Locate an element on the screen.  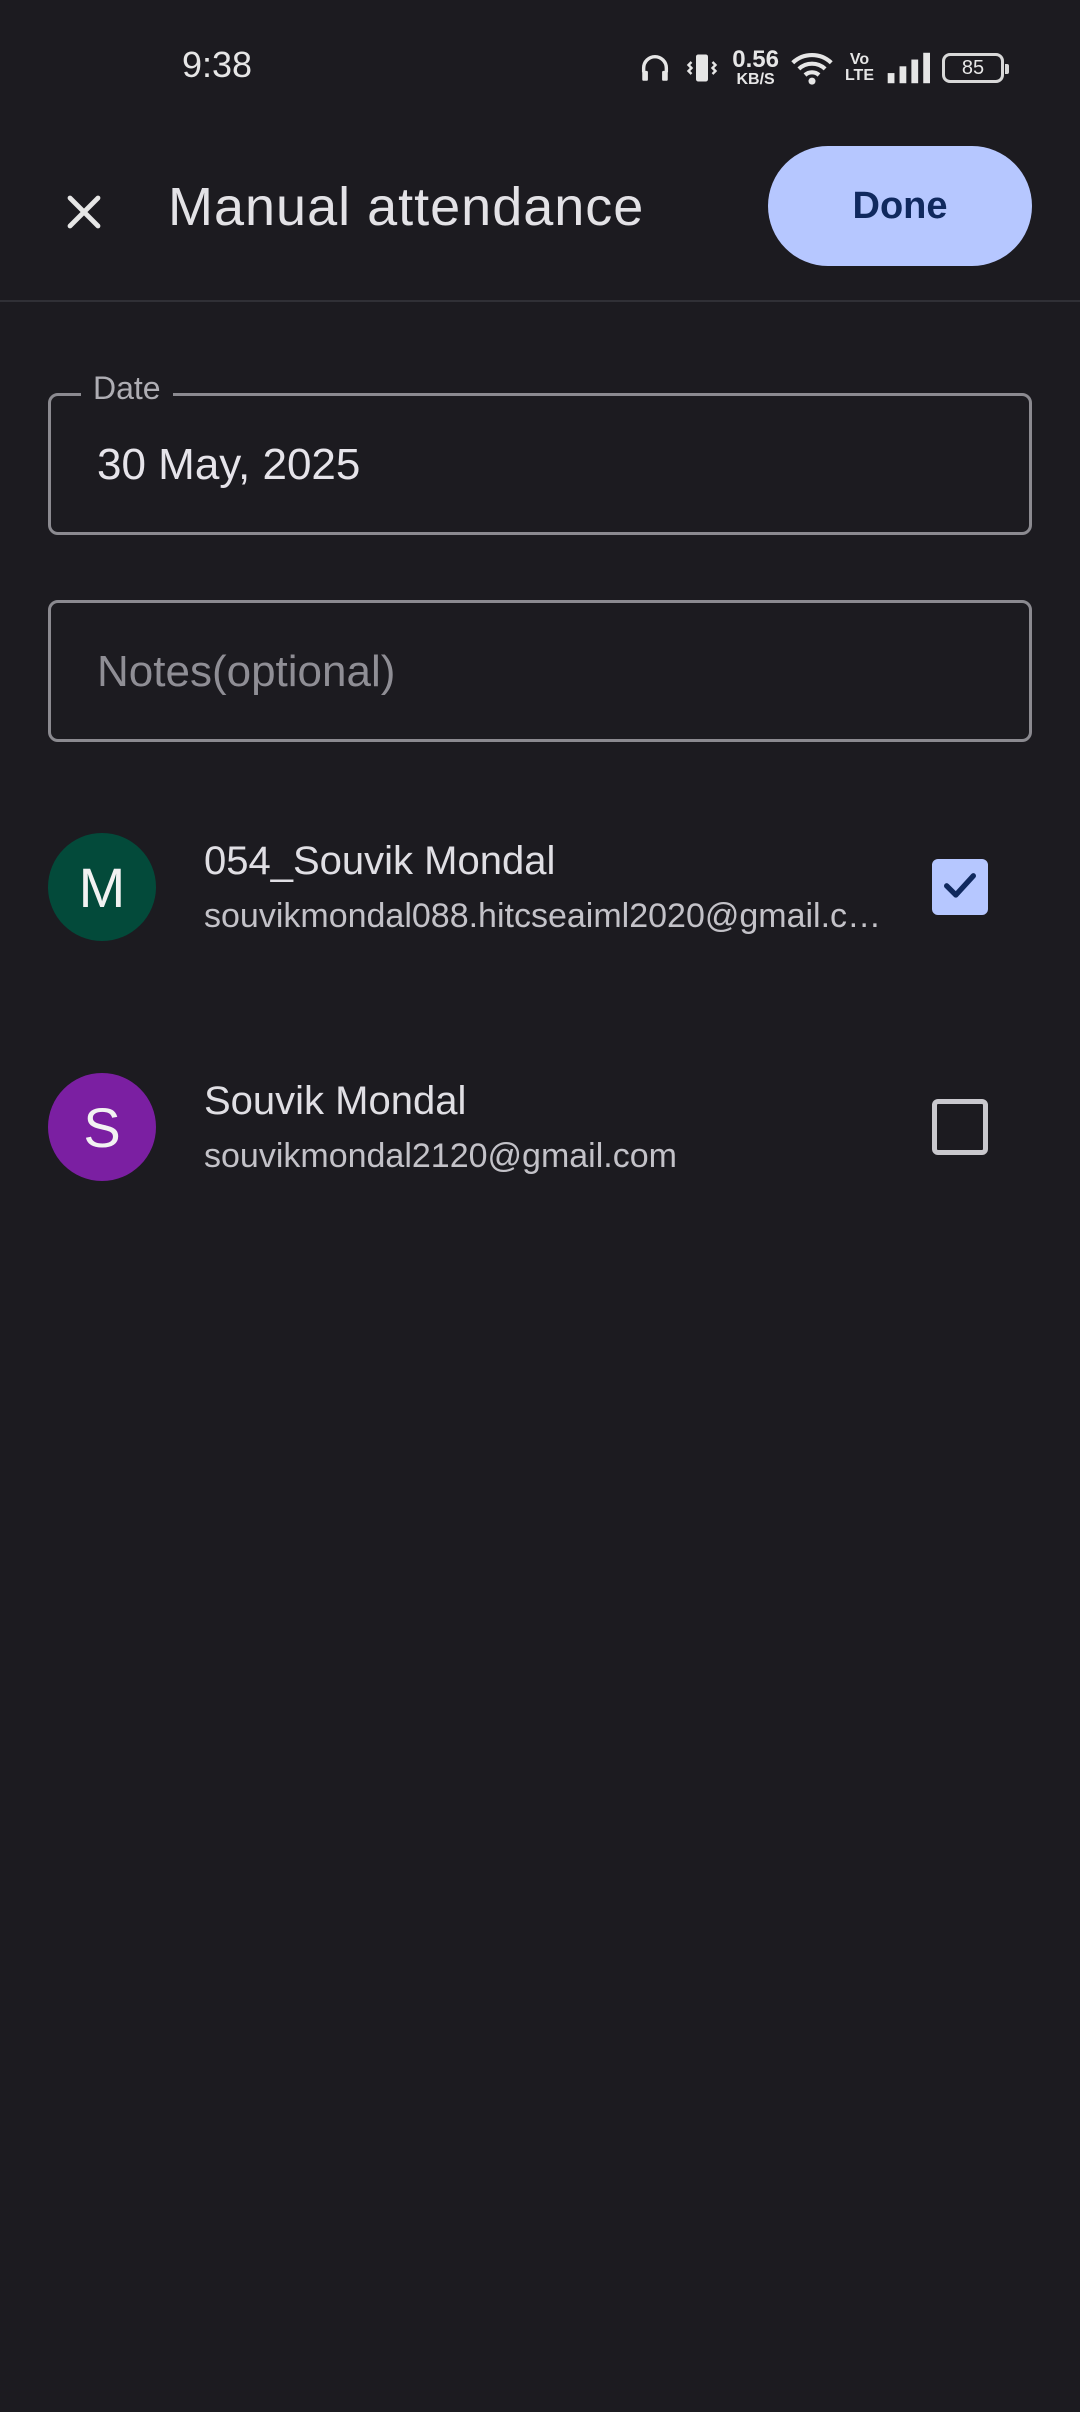
close-button is located at coordinates (84, 214).